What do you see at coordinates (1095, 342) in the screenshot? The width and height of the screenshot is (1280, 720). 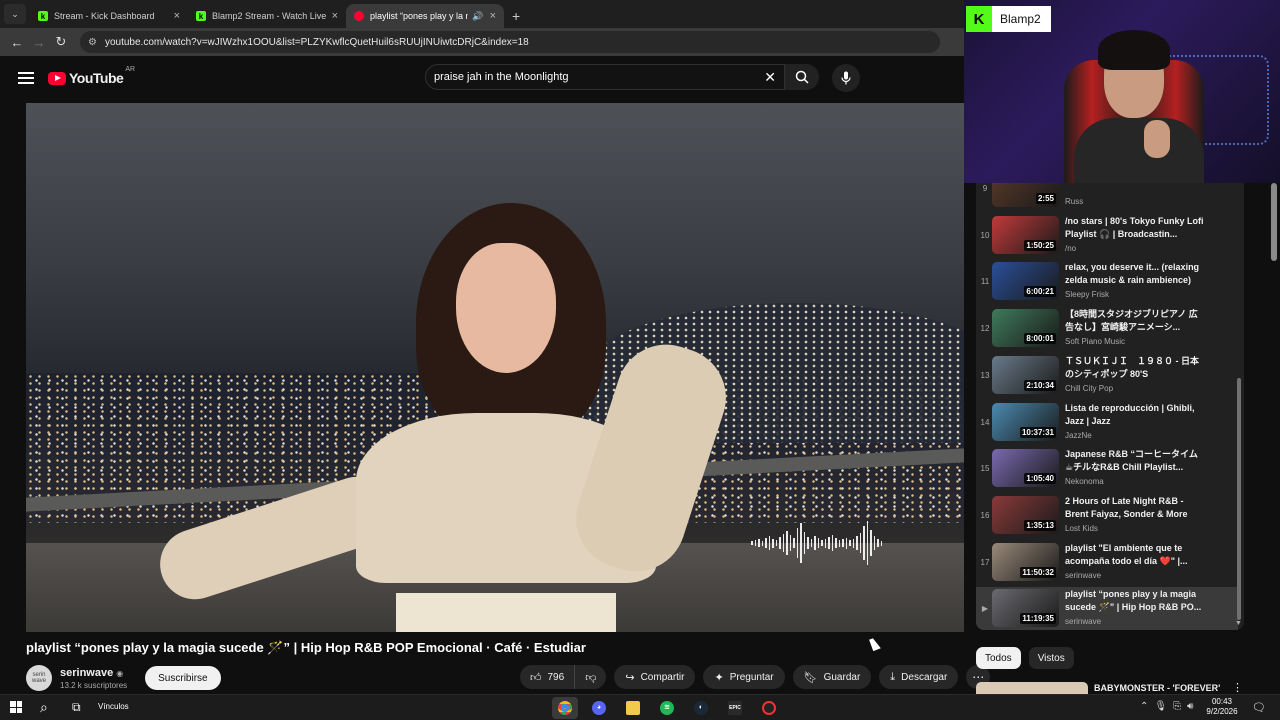 I see `playlist-item-channel: Soft Piano Music` at bounding box center [1095, 342].